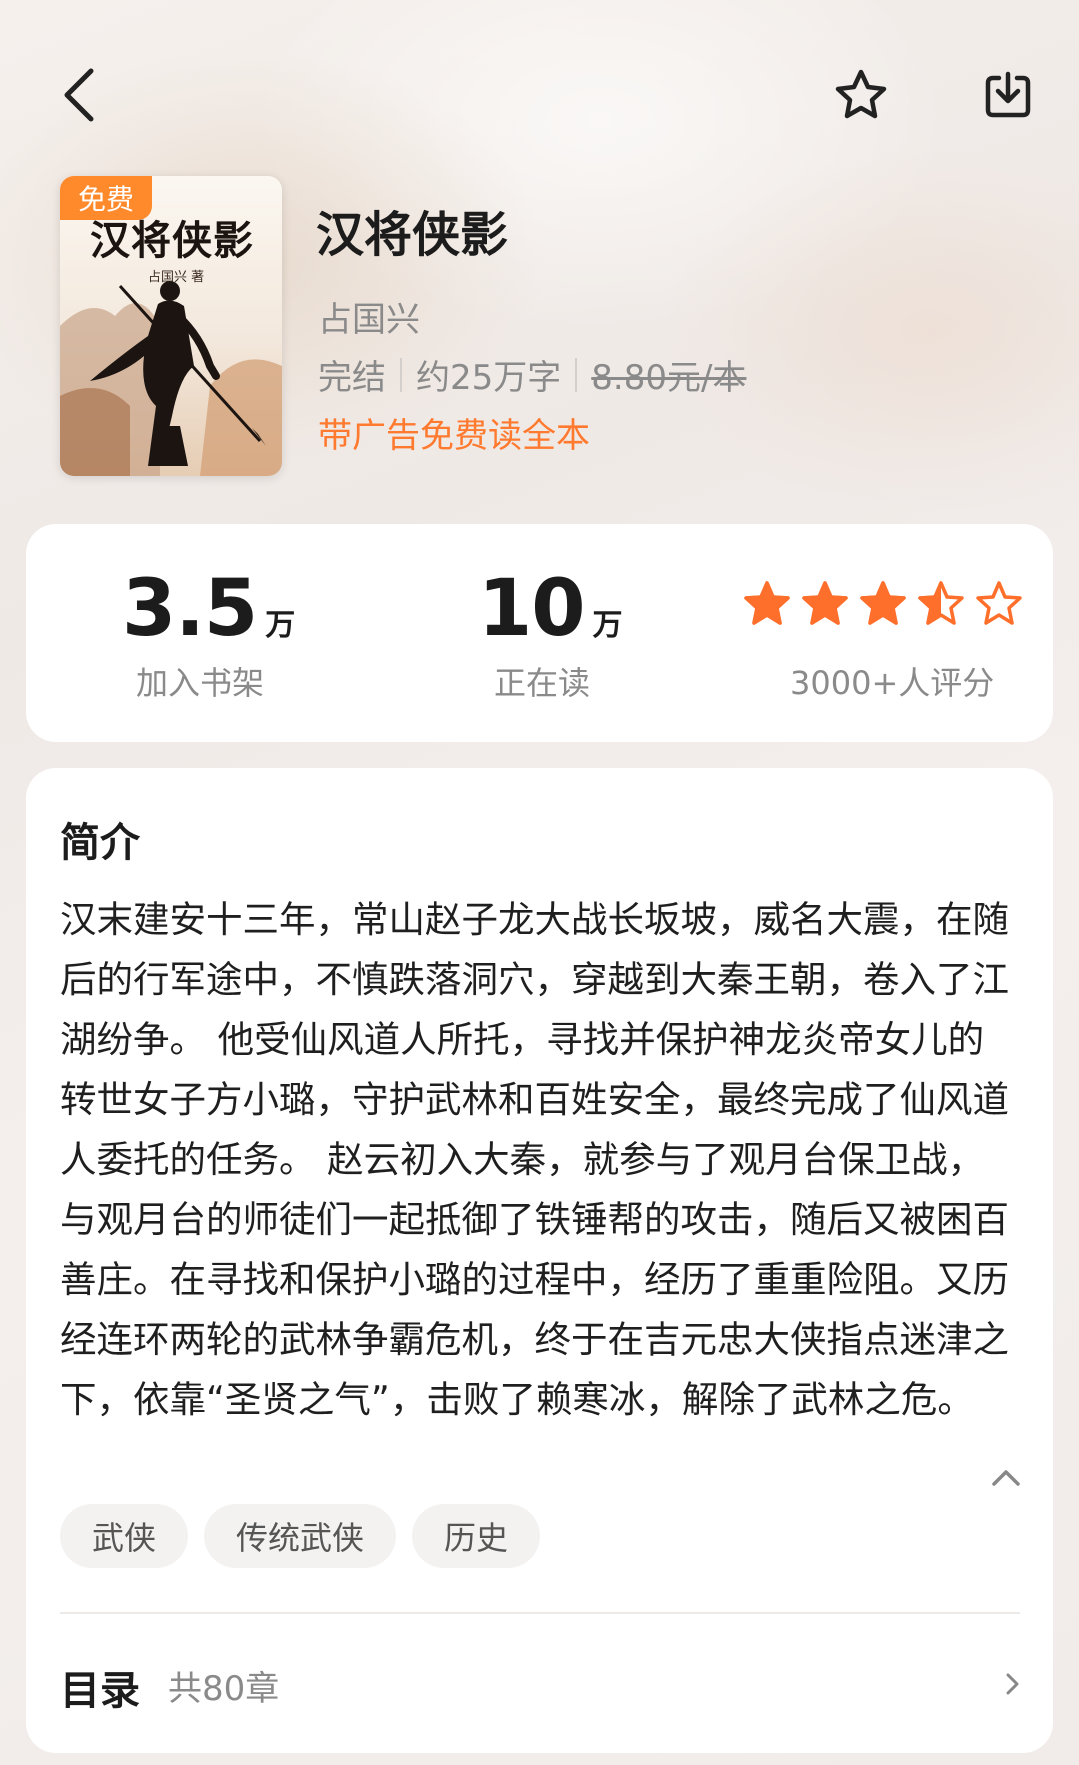 This screenshot has width=1079, height=1765. I want to click on back-button, so click(78, 95).